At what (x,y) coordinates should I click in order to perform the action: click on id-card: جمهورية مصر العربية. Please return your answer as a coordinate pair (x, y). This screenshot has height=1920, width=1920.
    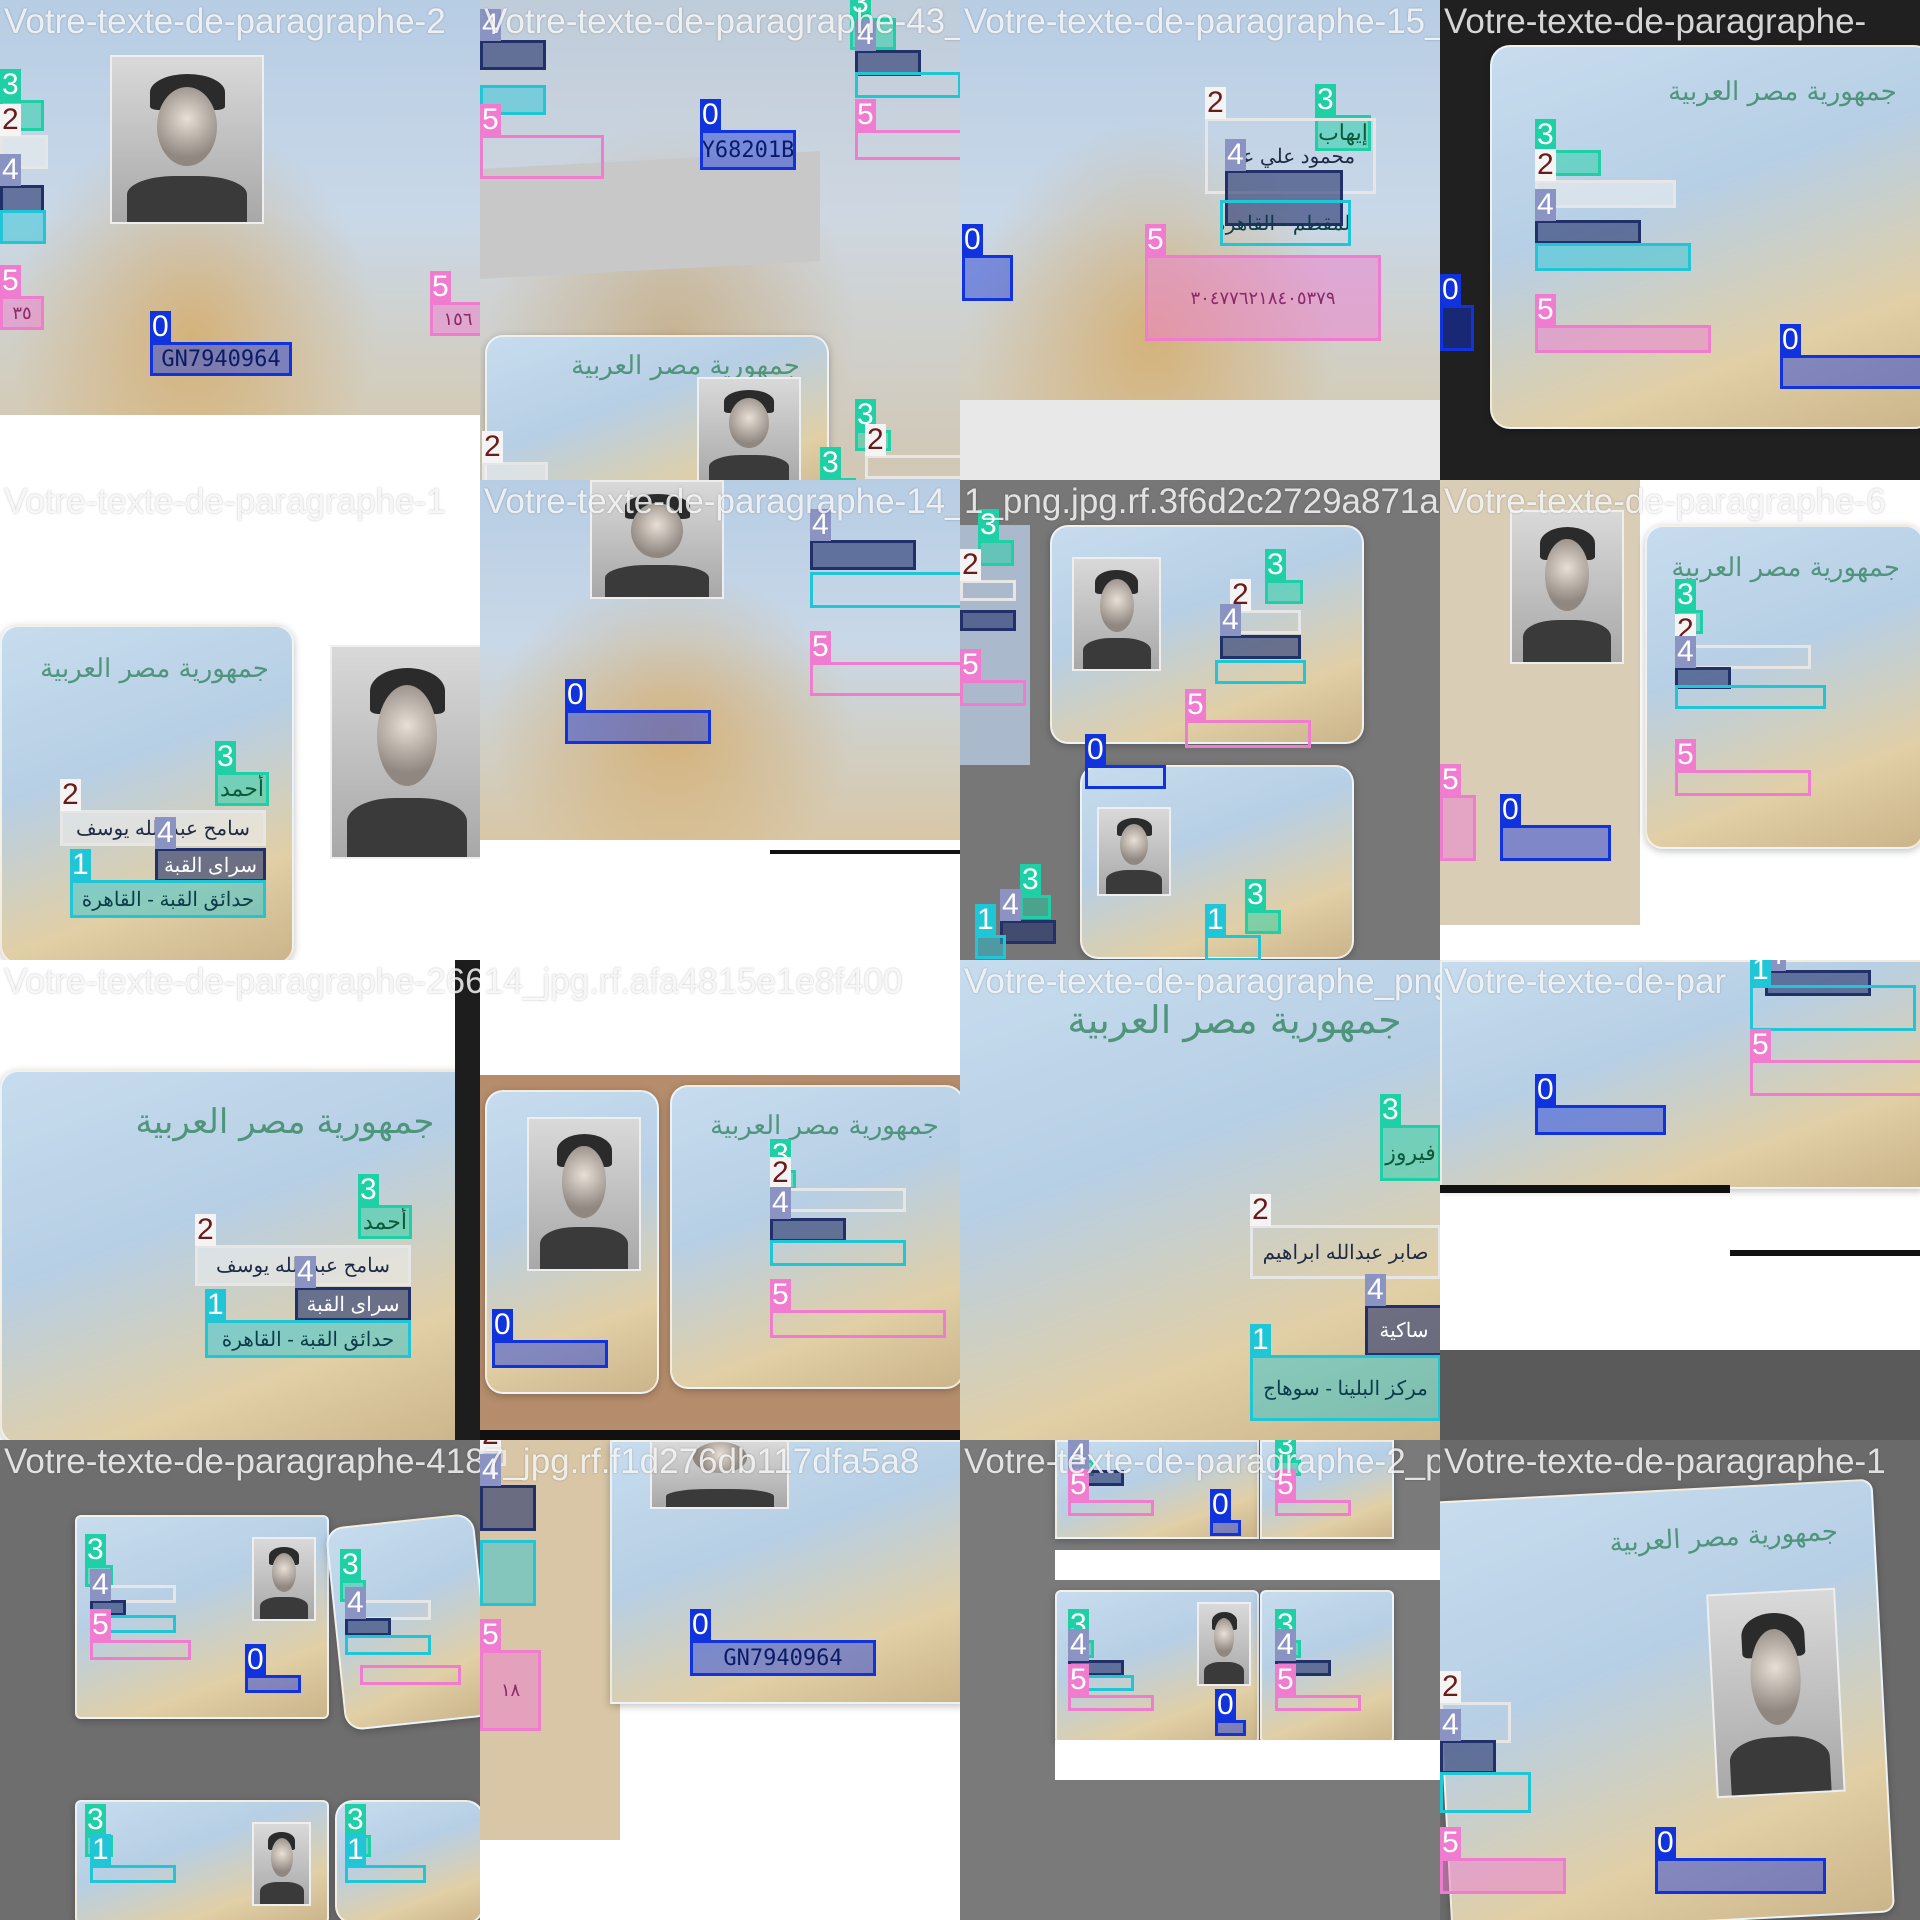
    Looking at the image, I should click on (657, 407).